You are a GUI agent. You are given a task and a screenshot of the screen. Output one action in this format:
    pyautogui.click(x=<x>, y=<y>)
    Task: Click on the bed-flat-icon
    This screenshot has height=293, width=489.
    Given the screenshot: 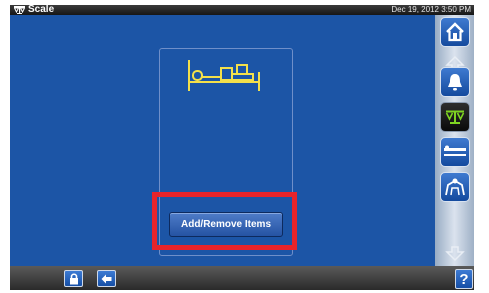 What is the action you would take?
    pyautogui.click(x=455, y=150)
    